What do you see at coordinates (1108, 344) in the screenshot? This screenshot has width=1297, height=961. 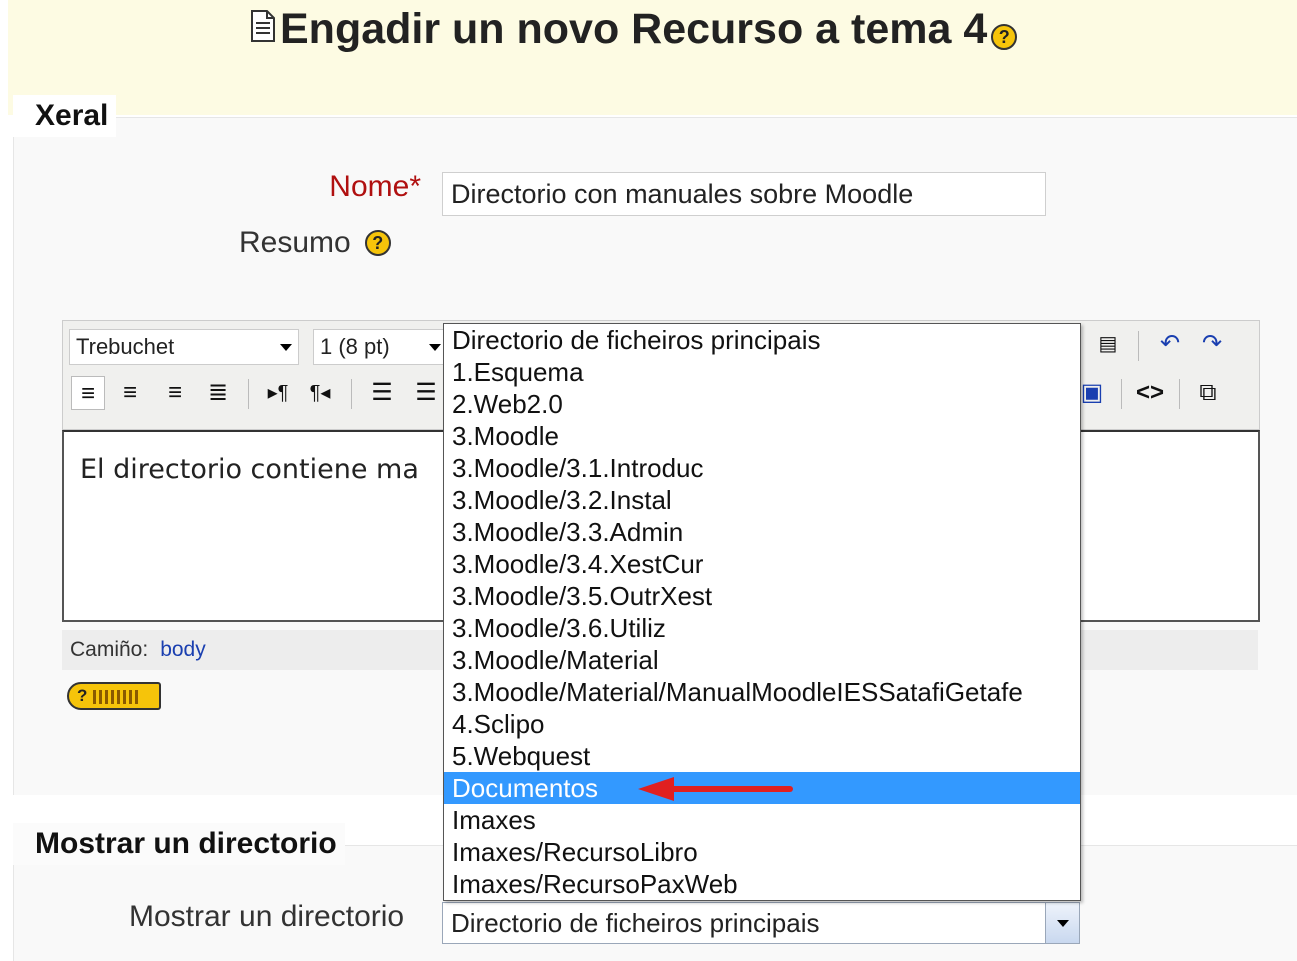 I see `paste-word-icon: ▤` at bounding box center [1108, 344].